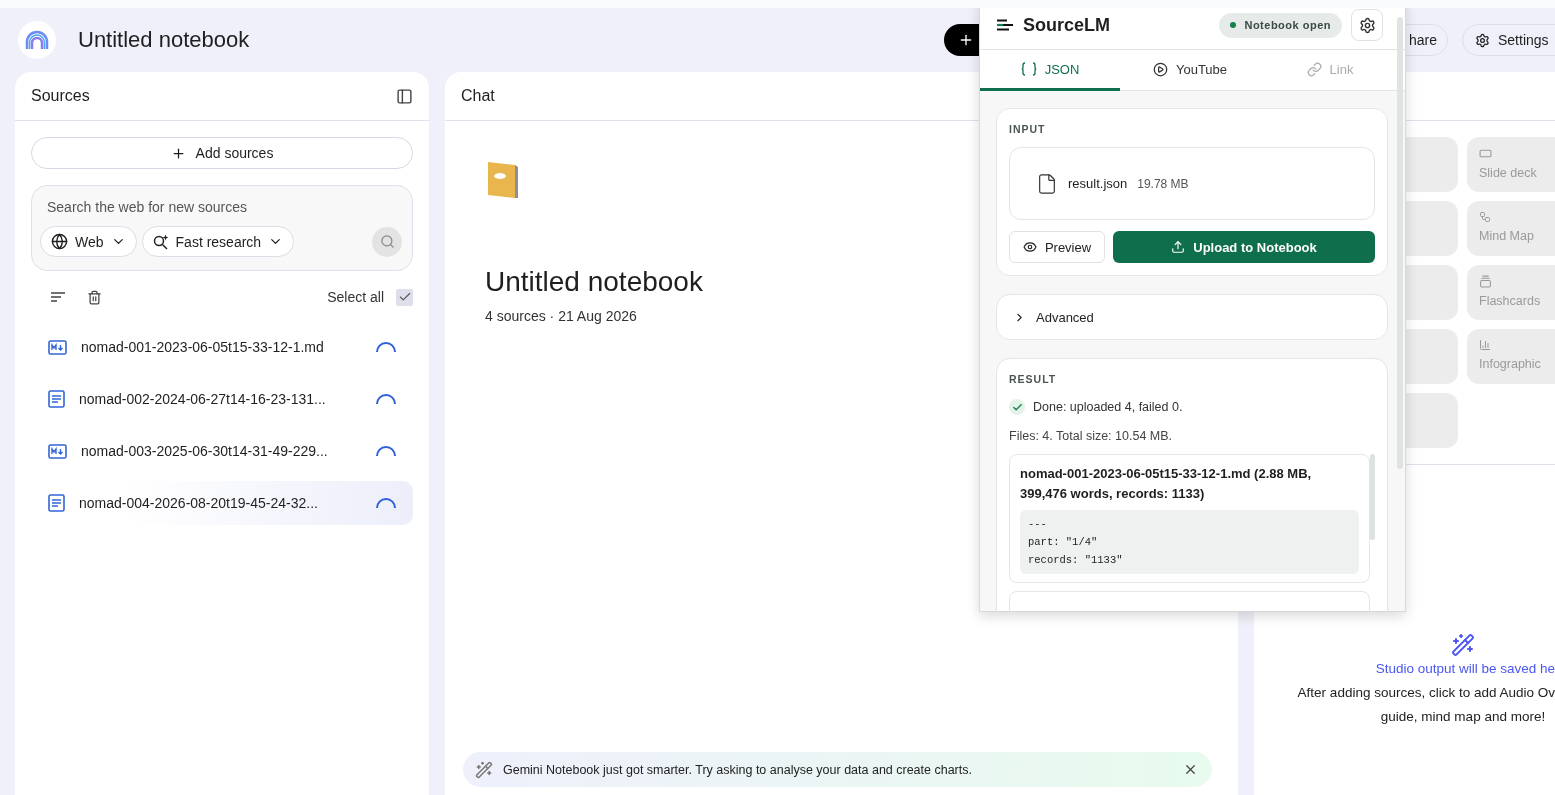 Image resolution: width=1555 pixels, height=795 pixels. I want to click on magic-wand-icon, so click(1463, 645).